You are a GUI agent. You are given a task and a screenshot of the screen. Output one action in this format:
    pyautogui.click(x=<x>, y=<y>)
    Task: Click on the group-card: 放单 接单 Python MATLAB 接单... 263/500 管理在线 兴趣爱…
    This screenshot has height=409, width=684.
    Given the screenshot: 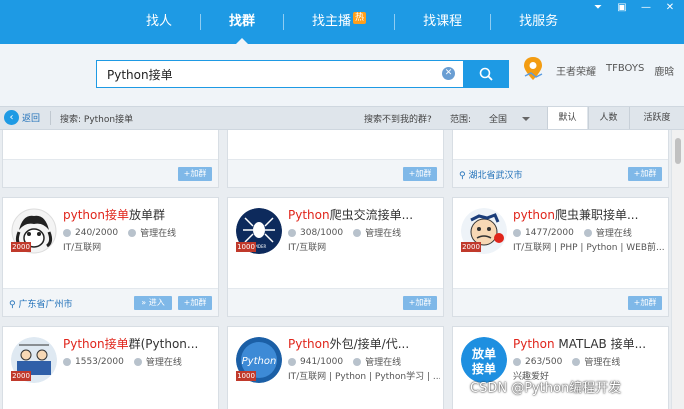 What is the action you would take?
    pyautogui.click(x=560, y=367)
    